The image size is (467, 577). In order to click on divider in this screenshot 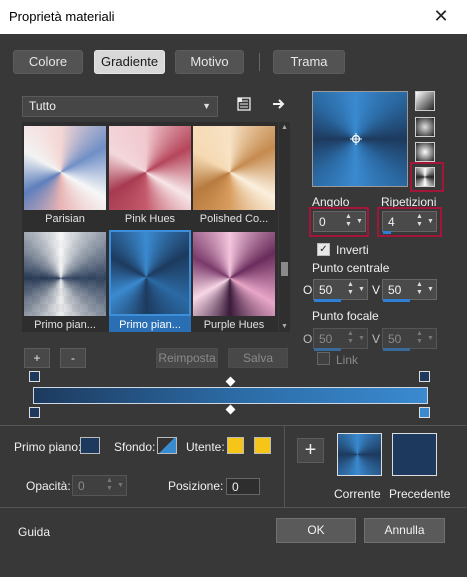, I will do `click(284, 466)`.